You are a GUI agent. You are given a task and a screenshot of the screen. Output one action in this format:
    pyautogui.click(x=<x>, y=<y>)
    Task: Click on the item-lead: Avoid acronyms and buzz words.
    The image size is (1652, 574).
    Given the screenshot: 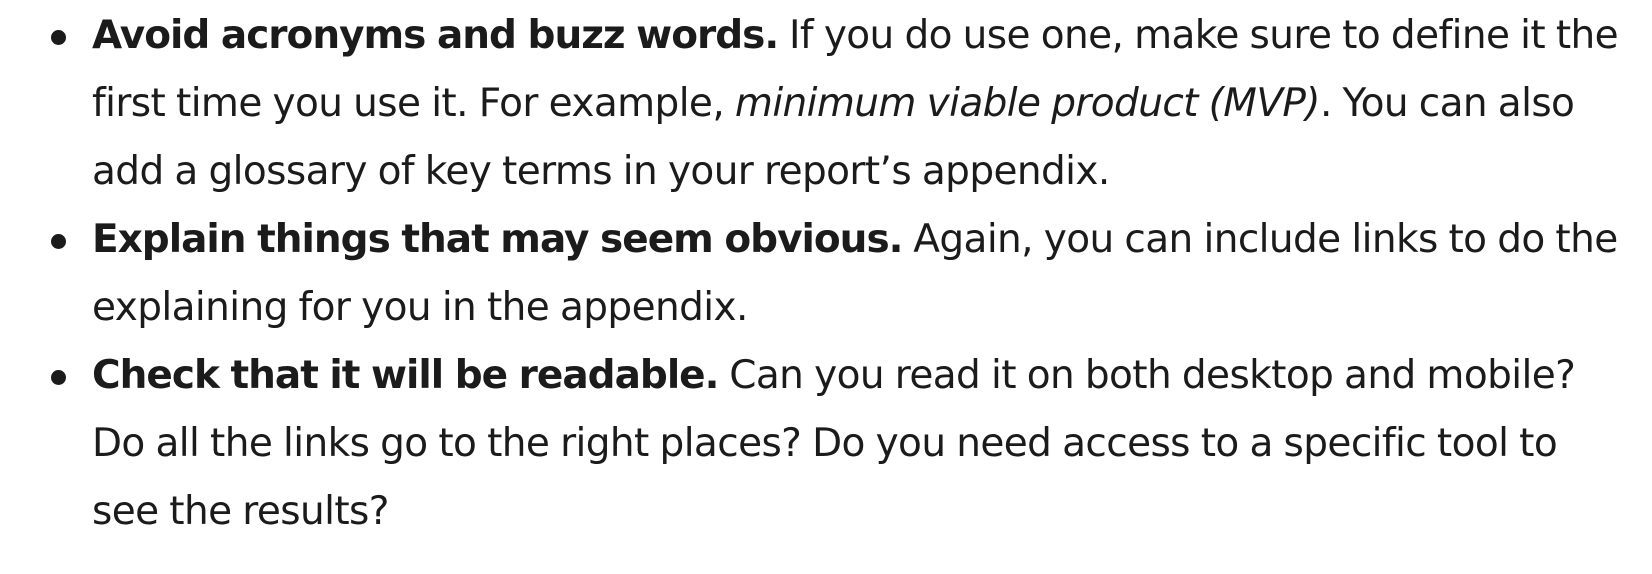 What is the action you would take?
    pyautogui.click(x=435, y=35)
    